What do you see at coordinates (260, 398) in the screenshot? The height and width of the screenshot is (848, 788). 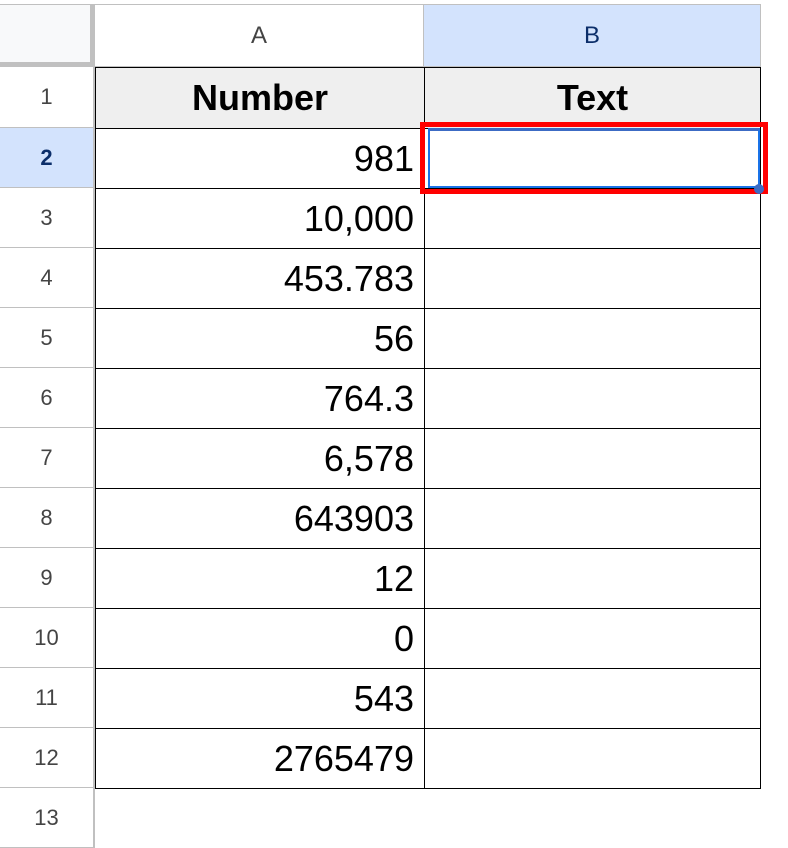 I see `cell-a6: 764.3` at bounding box center [260, 398].